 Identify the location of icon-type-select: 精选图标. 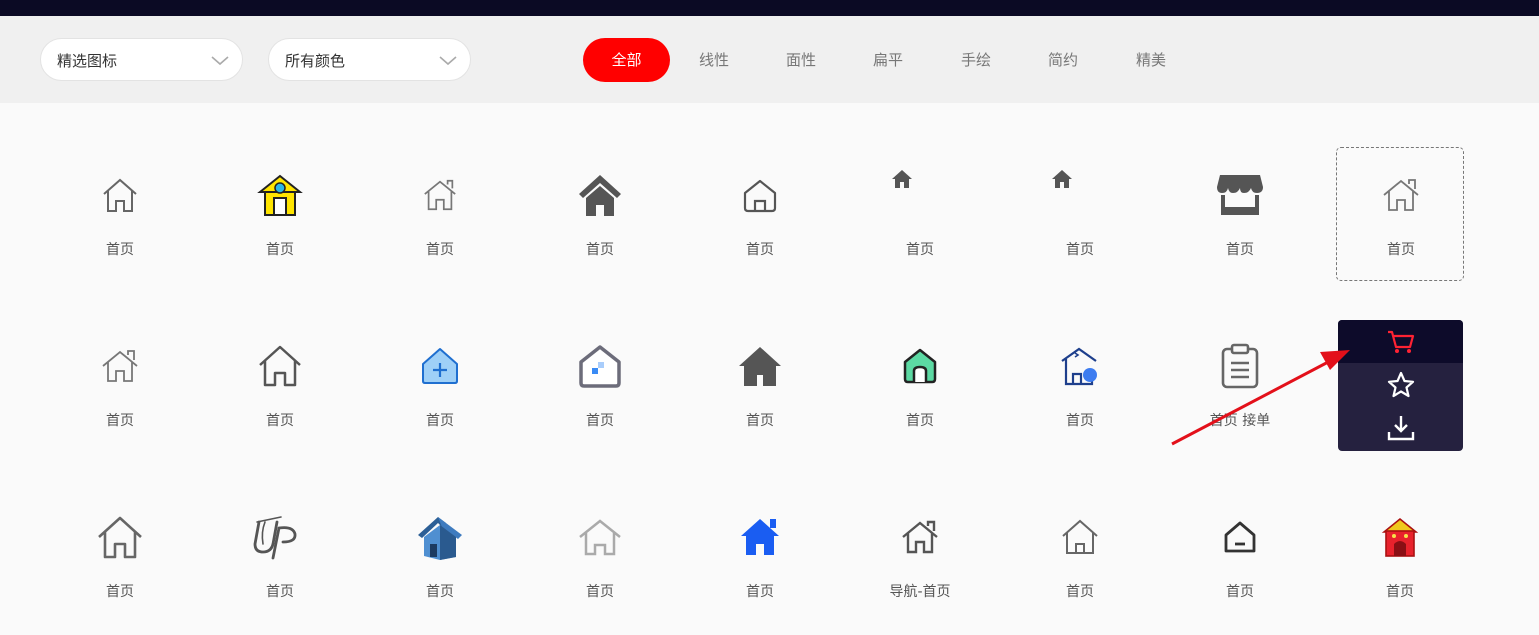
(141, 59).